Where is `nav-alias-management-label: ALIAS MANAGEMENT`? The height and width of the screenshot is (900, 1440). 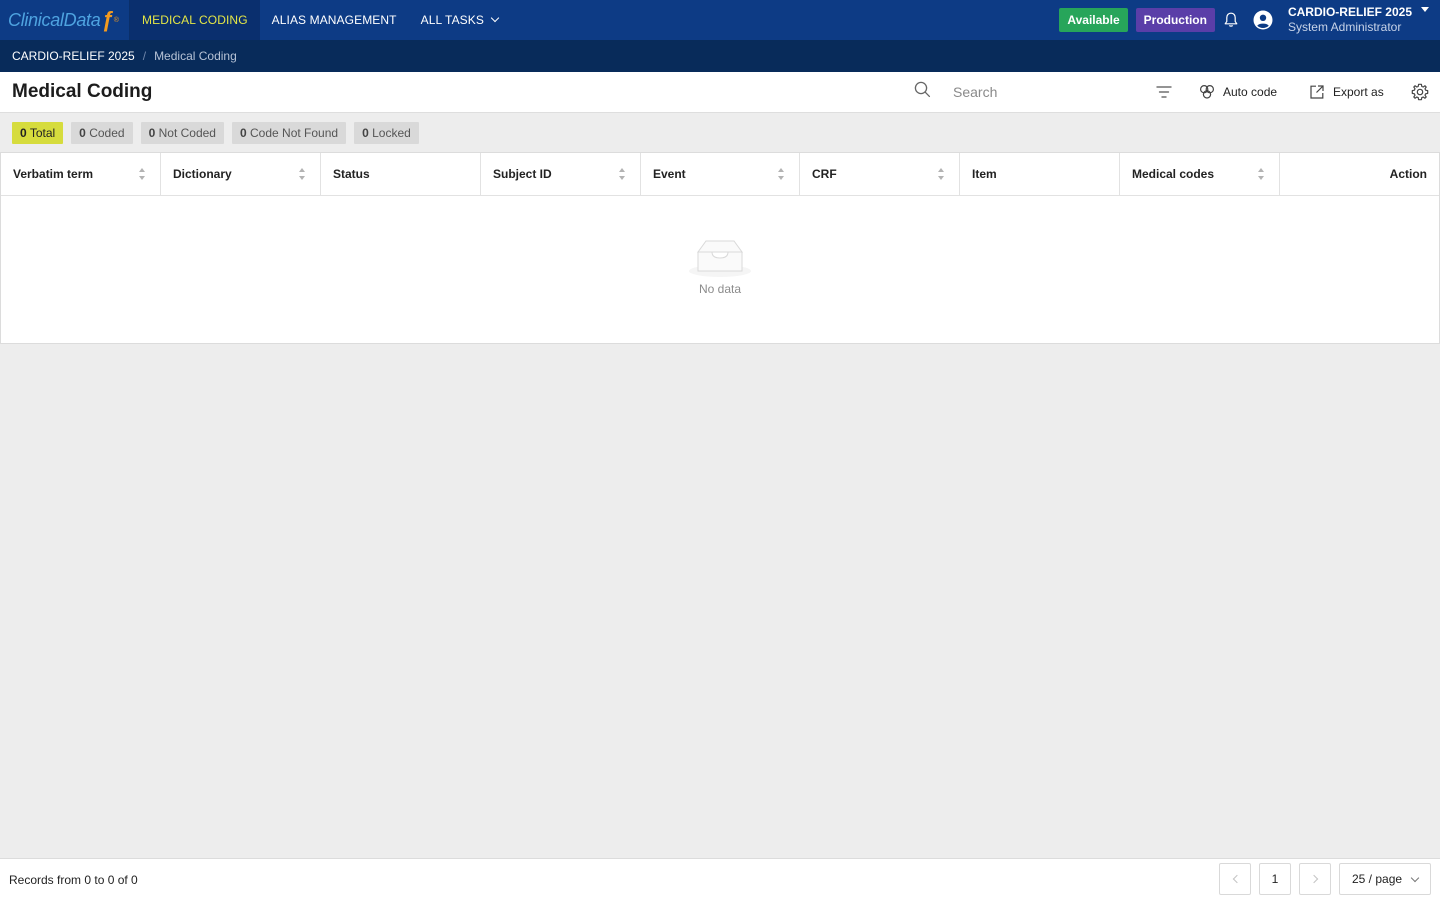
nav-alias-management-label: ALIAS MANAGEMENT is located at coordinates (334, 20).